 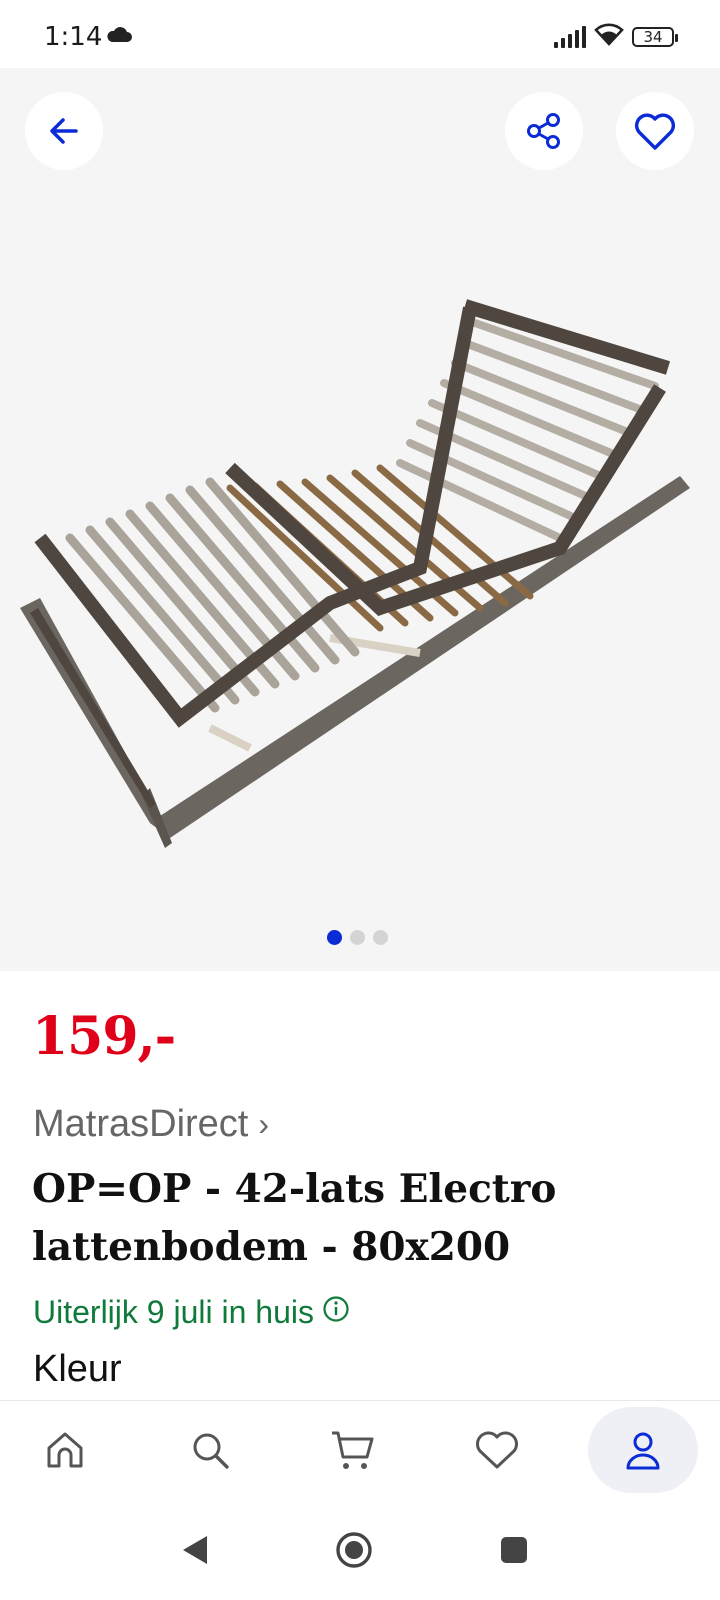 I want to click on nav-home, so click(x=65, y=1450).